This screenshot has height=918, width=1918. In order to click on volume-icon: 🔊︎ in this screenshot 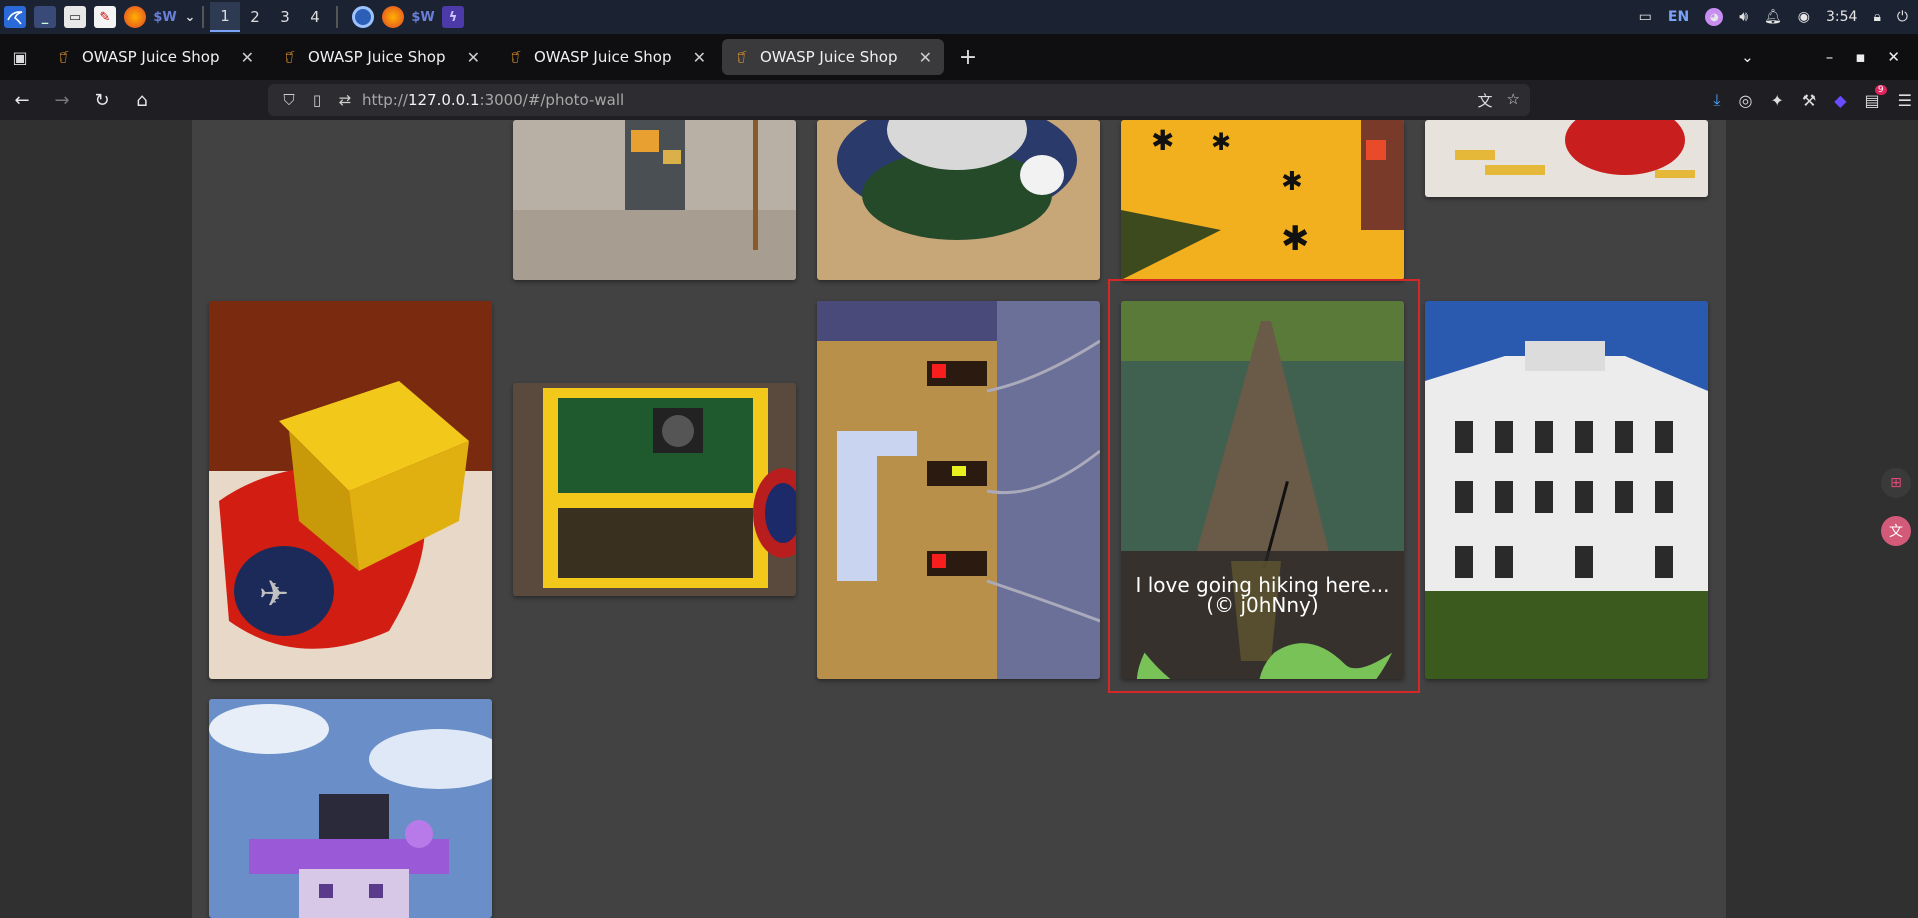, I will do `click(1743, 17)`.